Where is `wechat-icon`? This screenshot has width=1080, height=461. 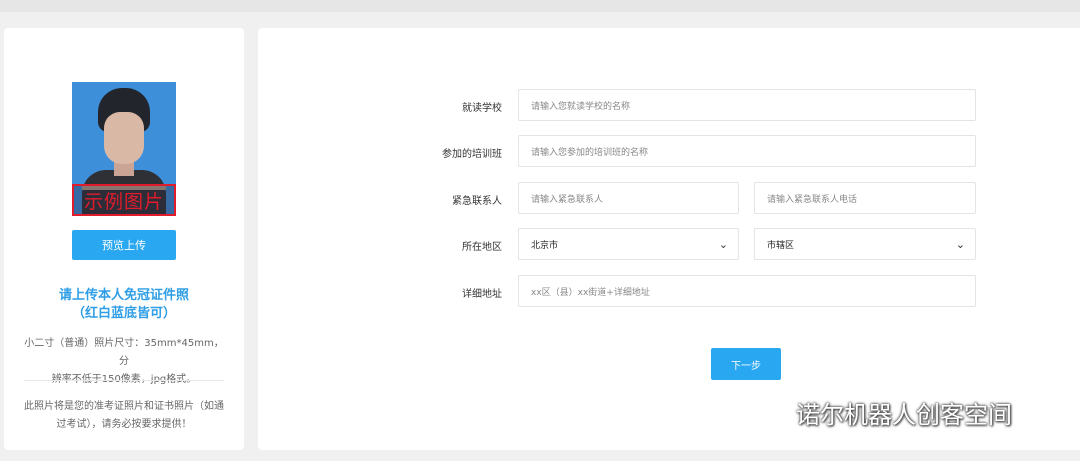
wechat-icon is located at coordinates (769, 412).